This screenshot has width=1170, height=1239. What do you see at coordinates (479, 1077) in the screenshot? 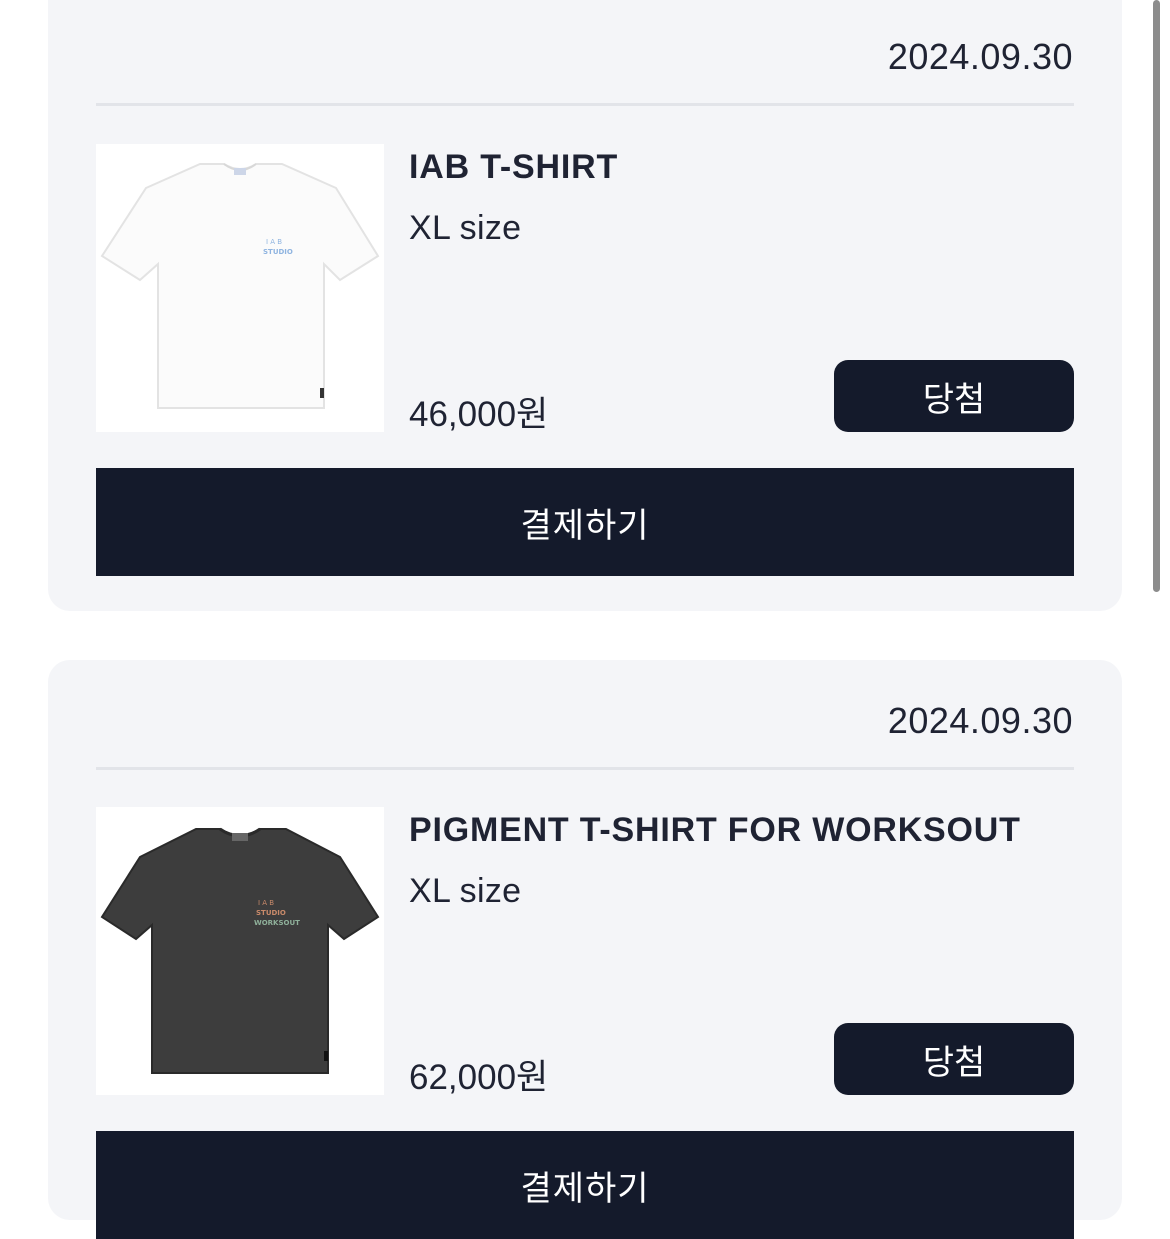
I see `product-price: 62,000원` at bounding box center [479, 1077].